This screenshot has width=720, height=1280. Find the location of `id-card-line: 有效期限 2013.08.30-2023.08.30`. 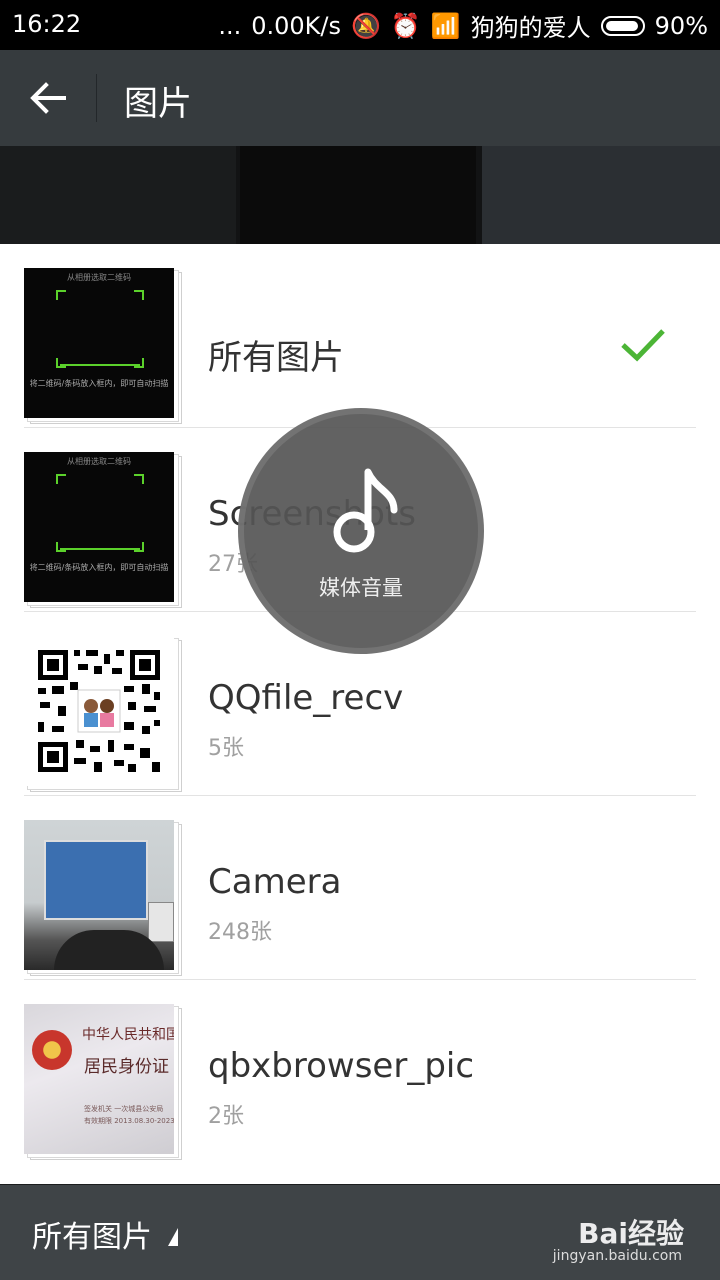

id-card-line: 有效期限 2013.08.30-2023.08.30 is located at coordinates (129, 1121).